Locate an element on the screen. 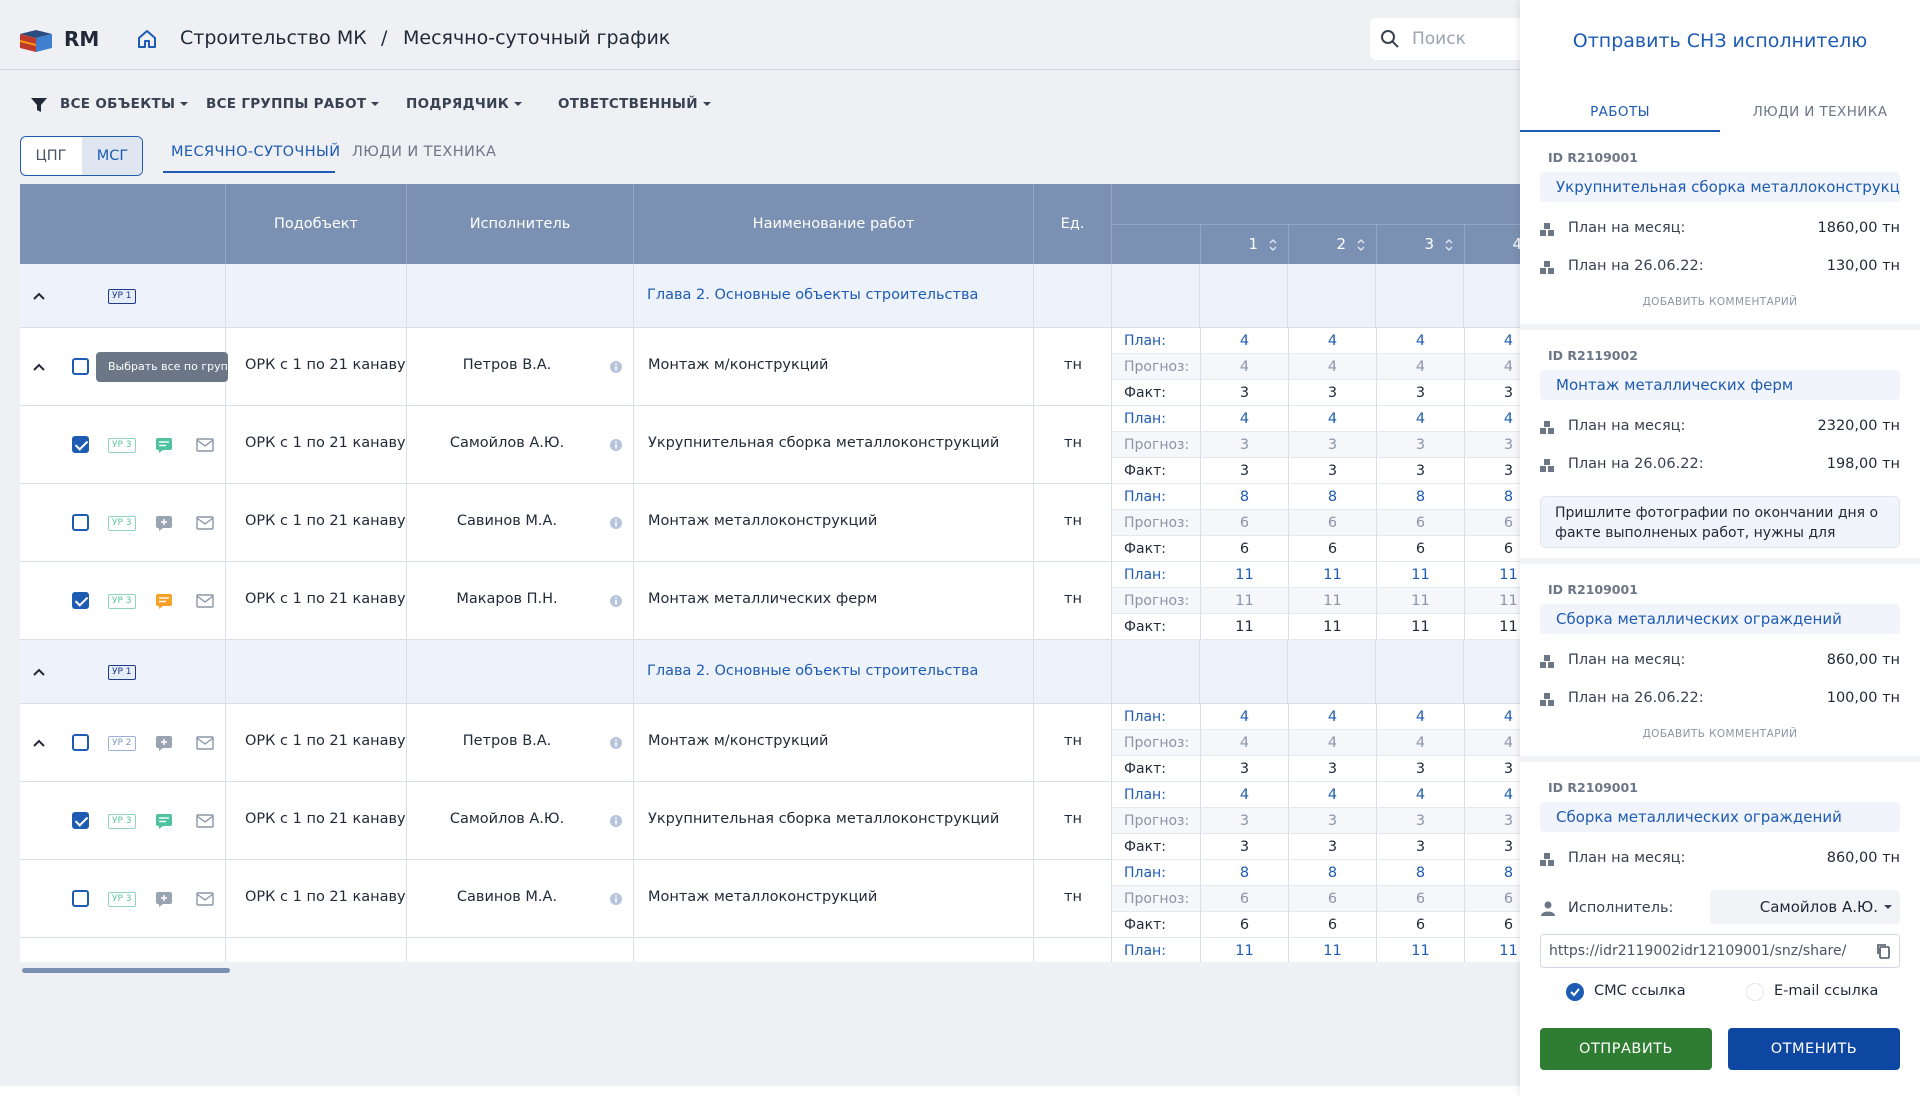  day-header-4: 4 is located at coordinates (1492, 244).